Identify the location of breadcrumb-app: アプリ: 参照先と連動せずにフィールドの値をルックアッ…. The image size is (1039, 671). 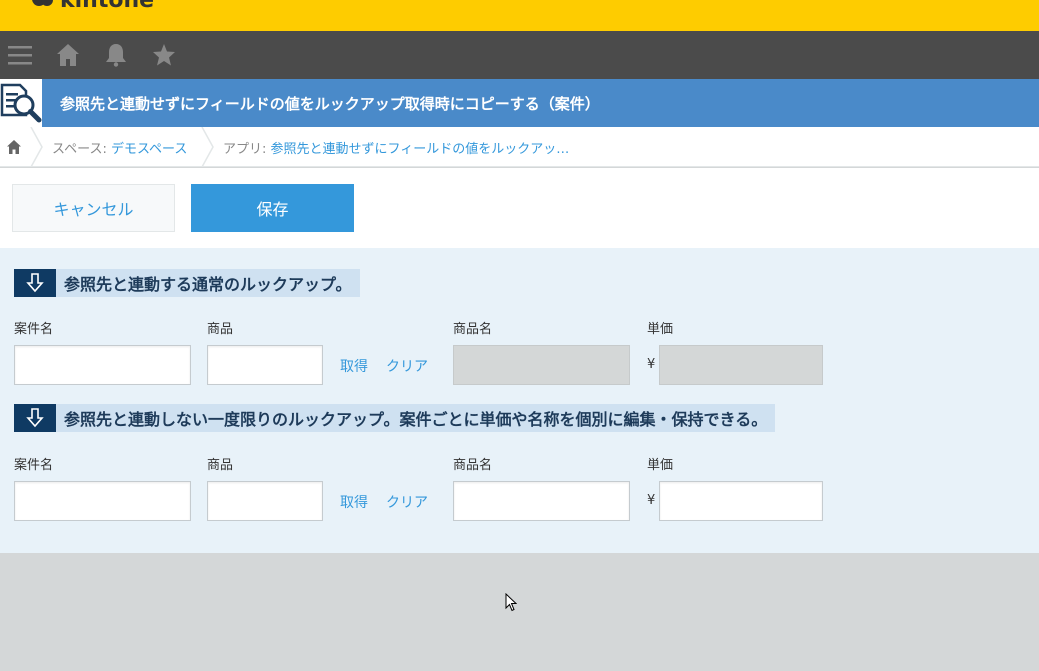
(396, 147).